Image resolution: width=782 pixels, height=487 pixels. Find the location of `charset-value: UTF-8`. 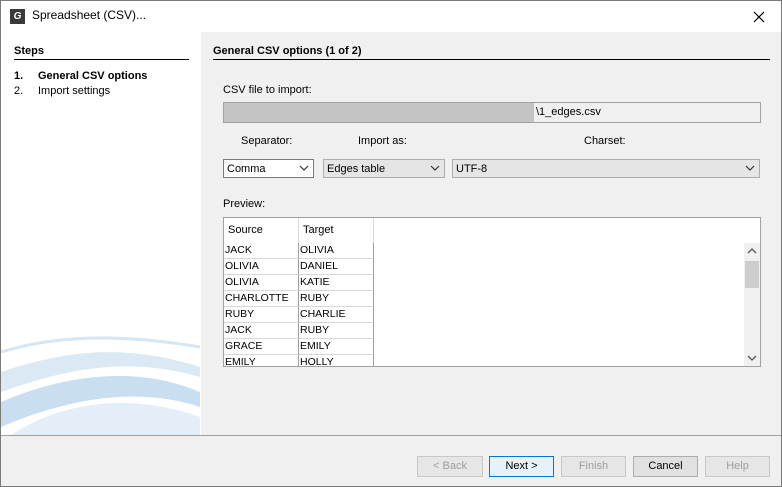

charset-value: UTF-8 is located at coordinates (472, 169).